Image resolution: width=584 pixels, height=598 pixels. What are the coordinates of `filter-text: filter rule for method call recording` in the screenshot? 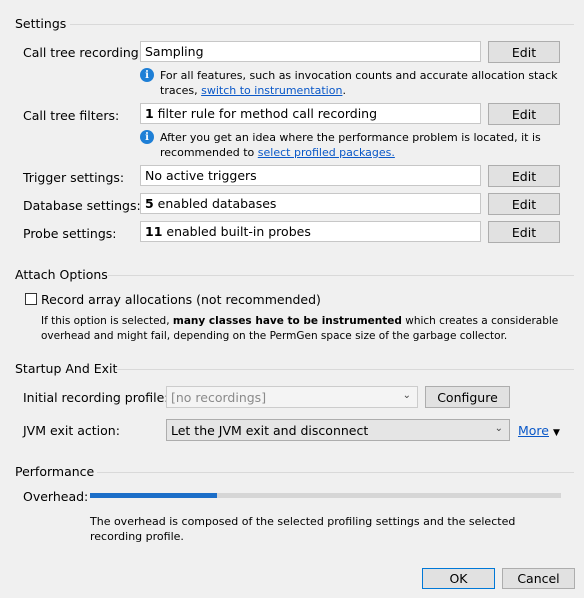 It's located at (265, 113).